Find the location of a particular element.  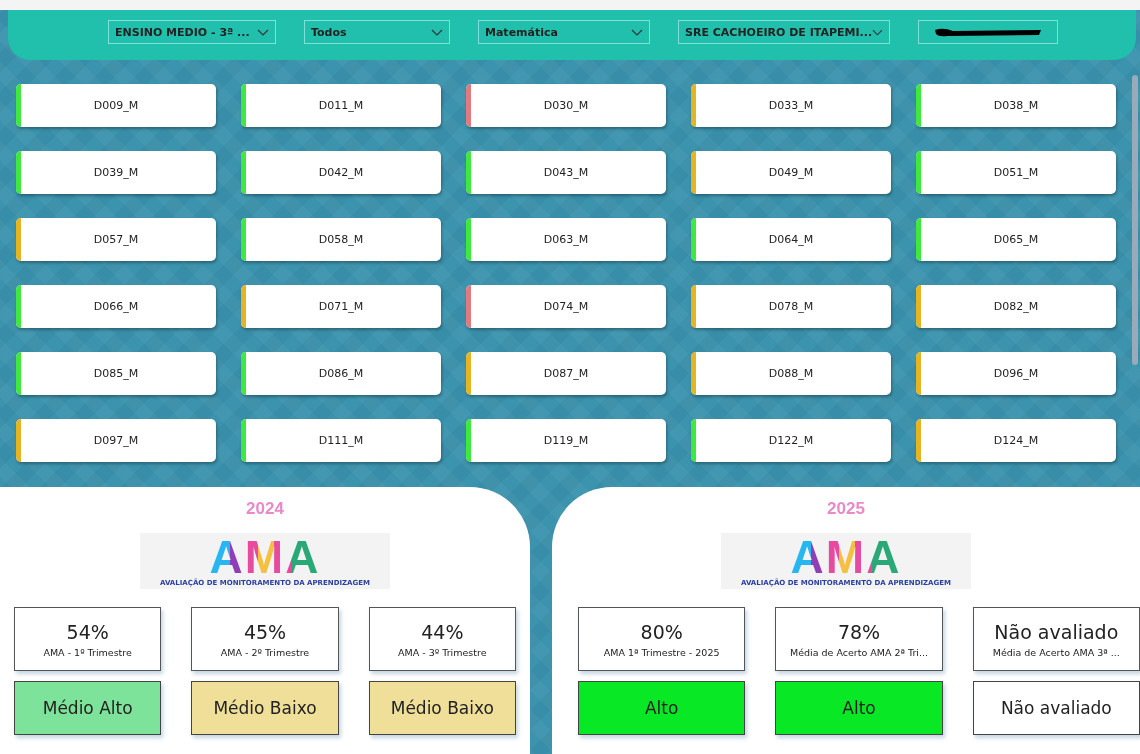

descriptor-button: D086_M is located at coordinates (341, 373).